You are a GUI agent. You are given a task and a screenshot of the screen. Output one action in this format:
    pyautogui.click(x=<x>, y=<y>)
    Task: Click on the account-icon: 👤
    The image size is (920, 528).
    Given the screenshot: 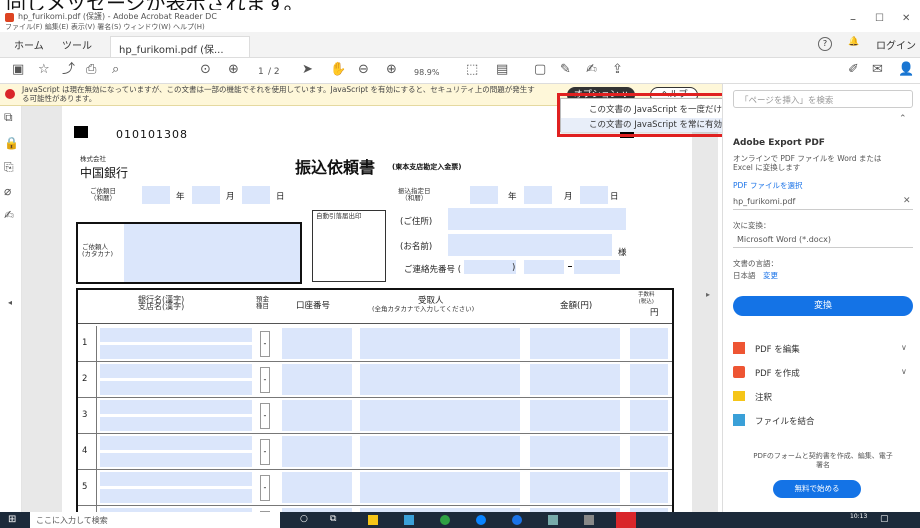 What is the action you would take?
    pyautogui.click(x=906, y=70)
    